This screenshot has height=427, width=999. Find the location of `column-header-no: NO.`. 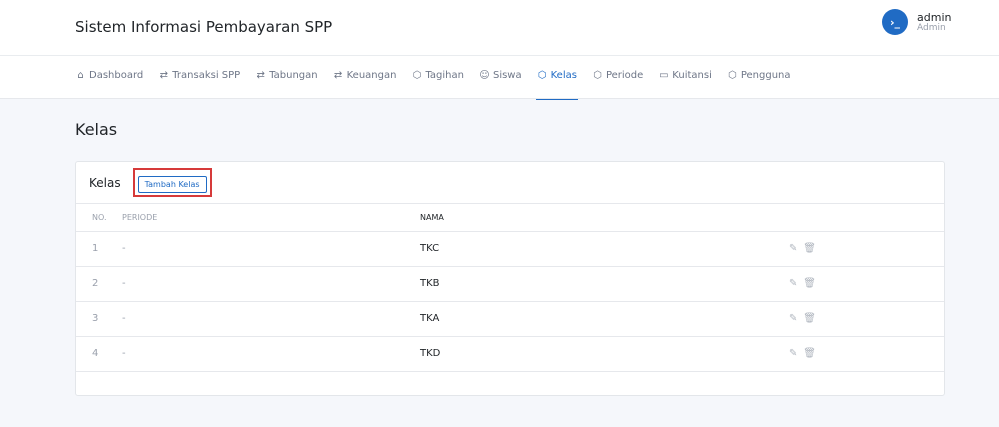

column-header-no: NO. is located at coordinates (99, 218).